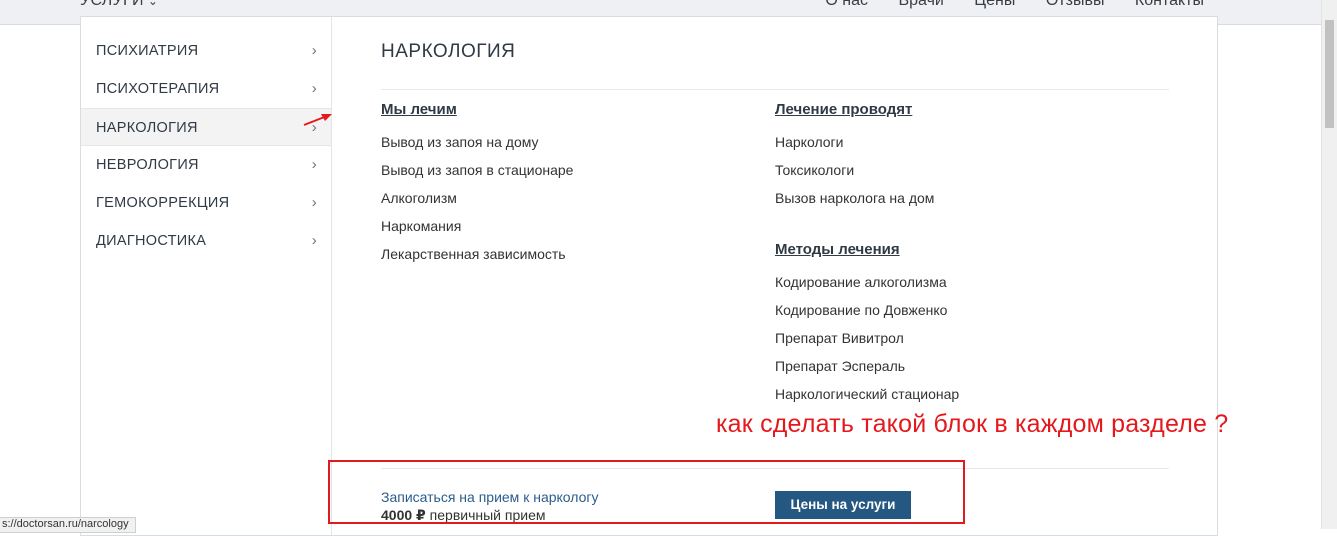  Describe the element at coordinates (861, 310) in the screenshot. I see `method-link: Кодирование по Довженко` at that location.